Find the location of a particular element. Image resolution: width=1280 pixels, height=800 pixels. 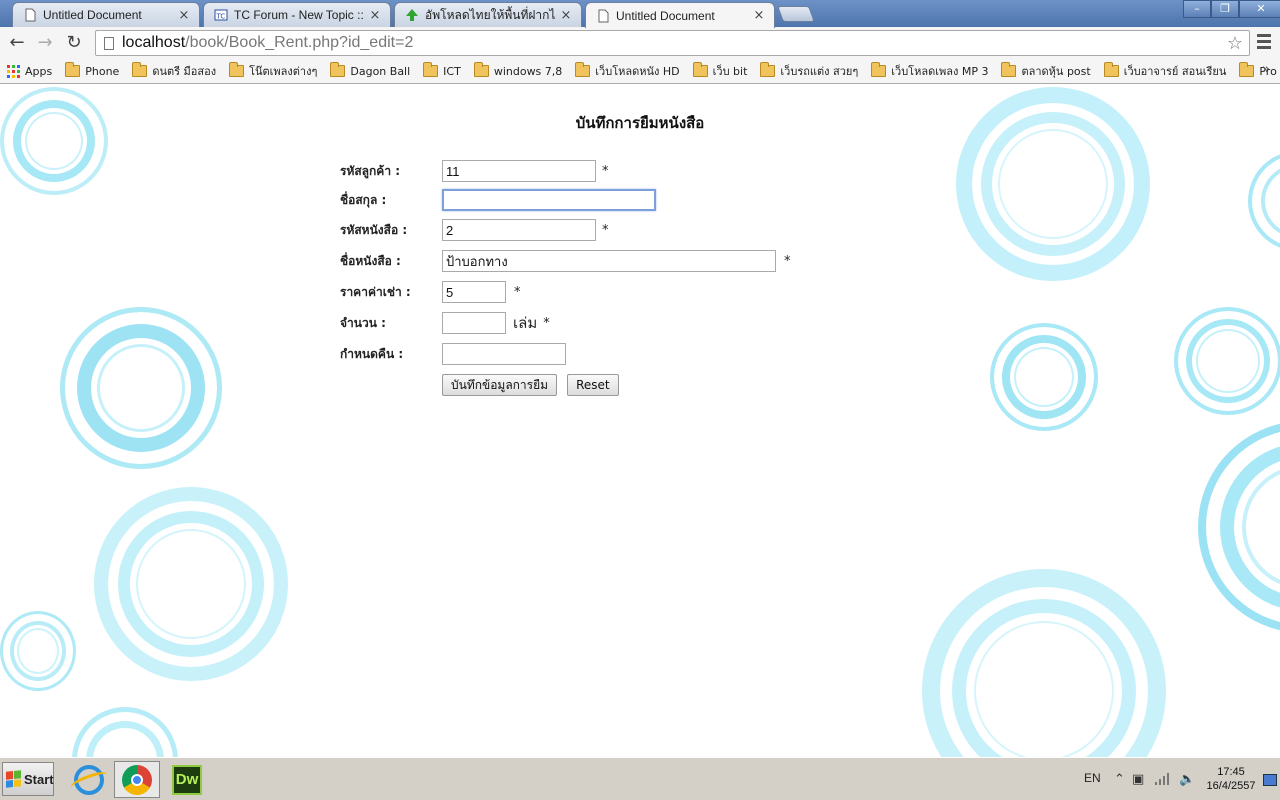

book-name-input is located at coordinates (609, 261).